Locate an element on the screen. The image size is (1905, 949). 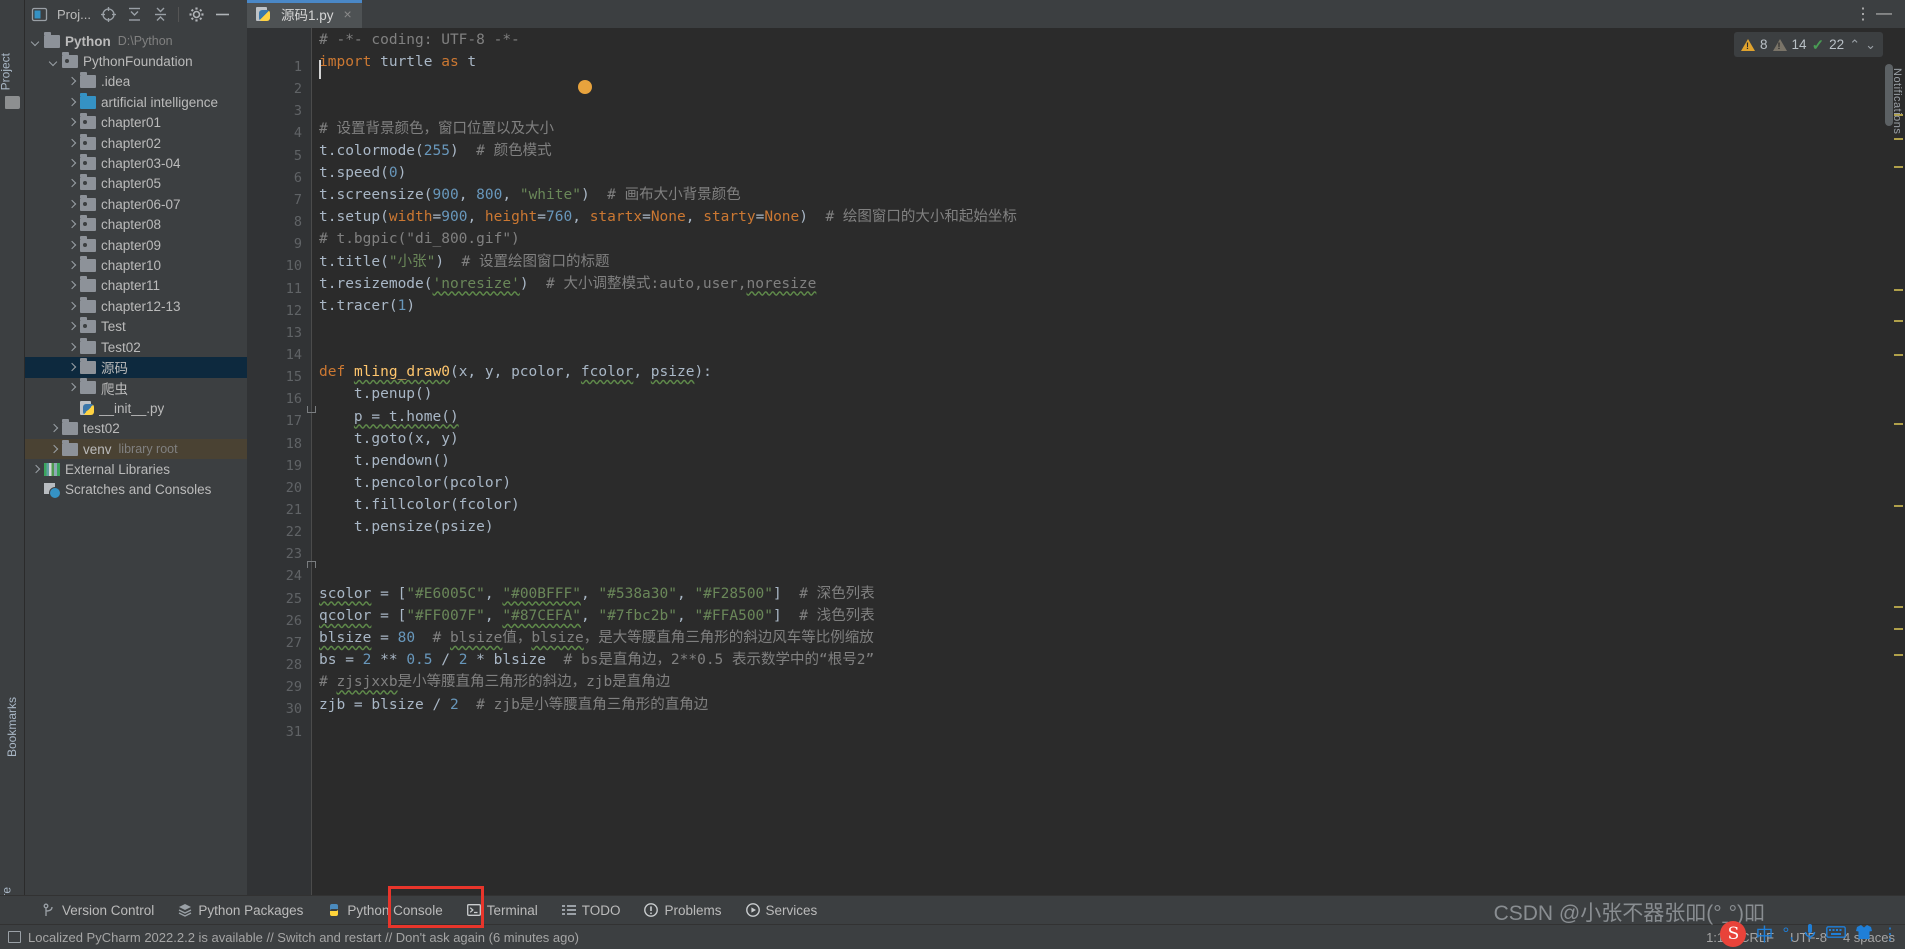
line-number: 28 is located at coordinates (294, 665).